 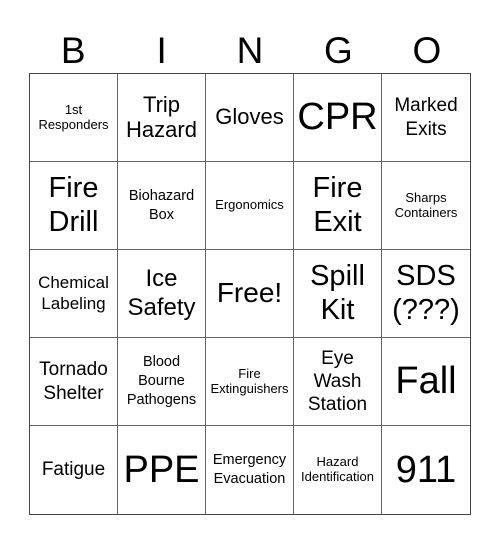 What do you see at coordinates (162, 206) in the screenshot?
I see `bingo-cell: Biohazard Box` at bounding box center [162, 206].